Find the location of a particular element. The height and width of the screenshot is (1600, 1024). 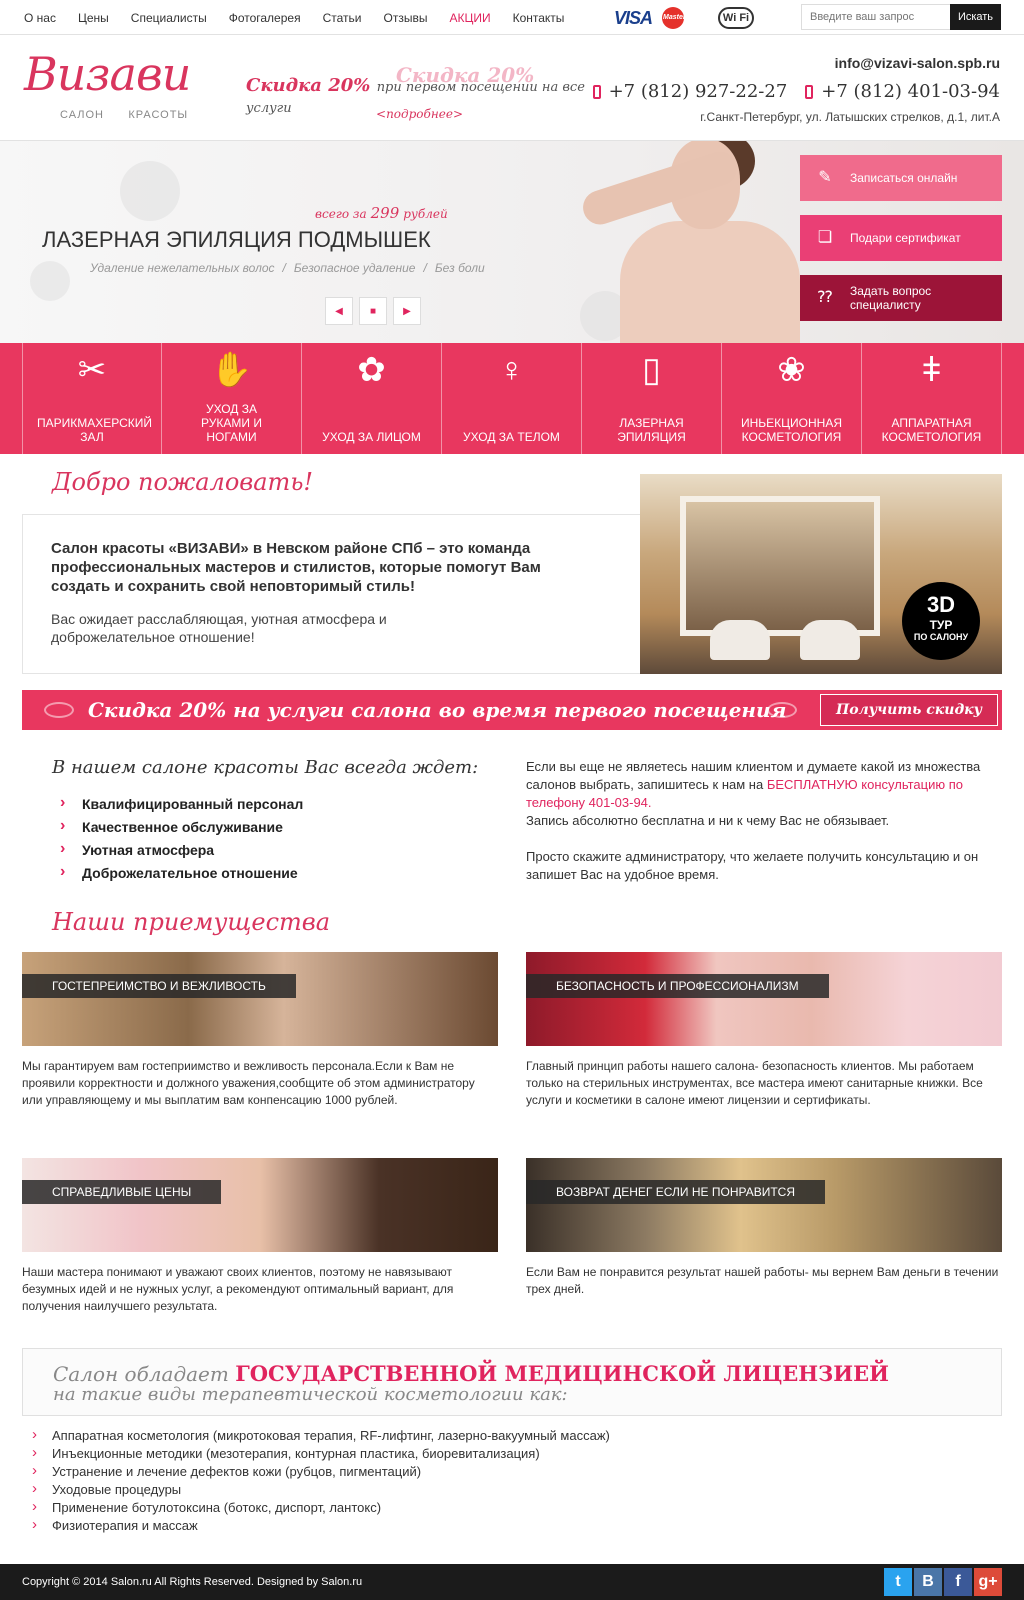

pencil-icon: ✎ is located at coordinates (825, 177).